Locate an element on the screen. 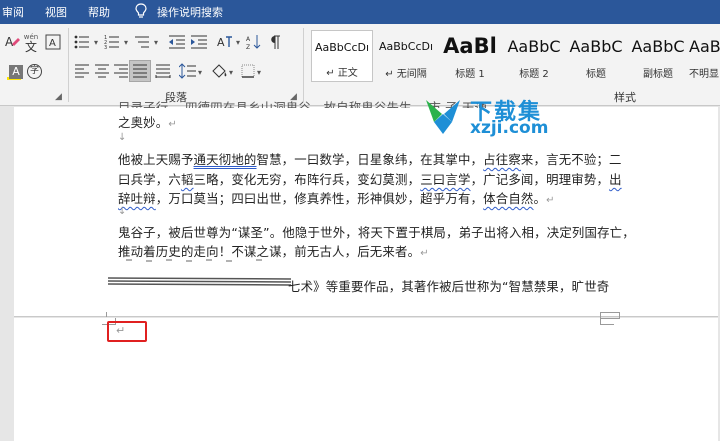 Image resolution: width=720 pixels, height=441 pixels. menu-review: 审阅 is located at coordinates (13, 12).